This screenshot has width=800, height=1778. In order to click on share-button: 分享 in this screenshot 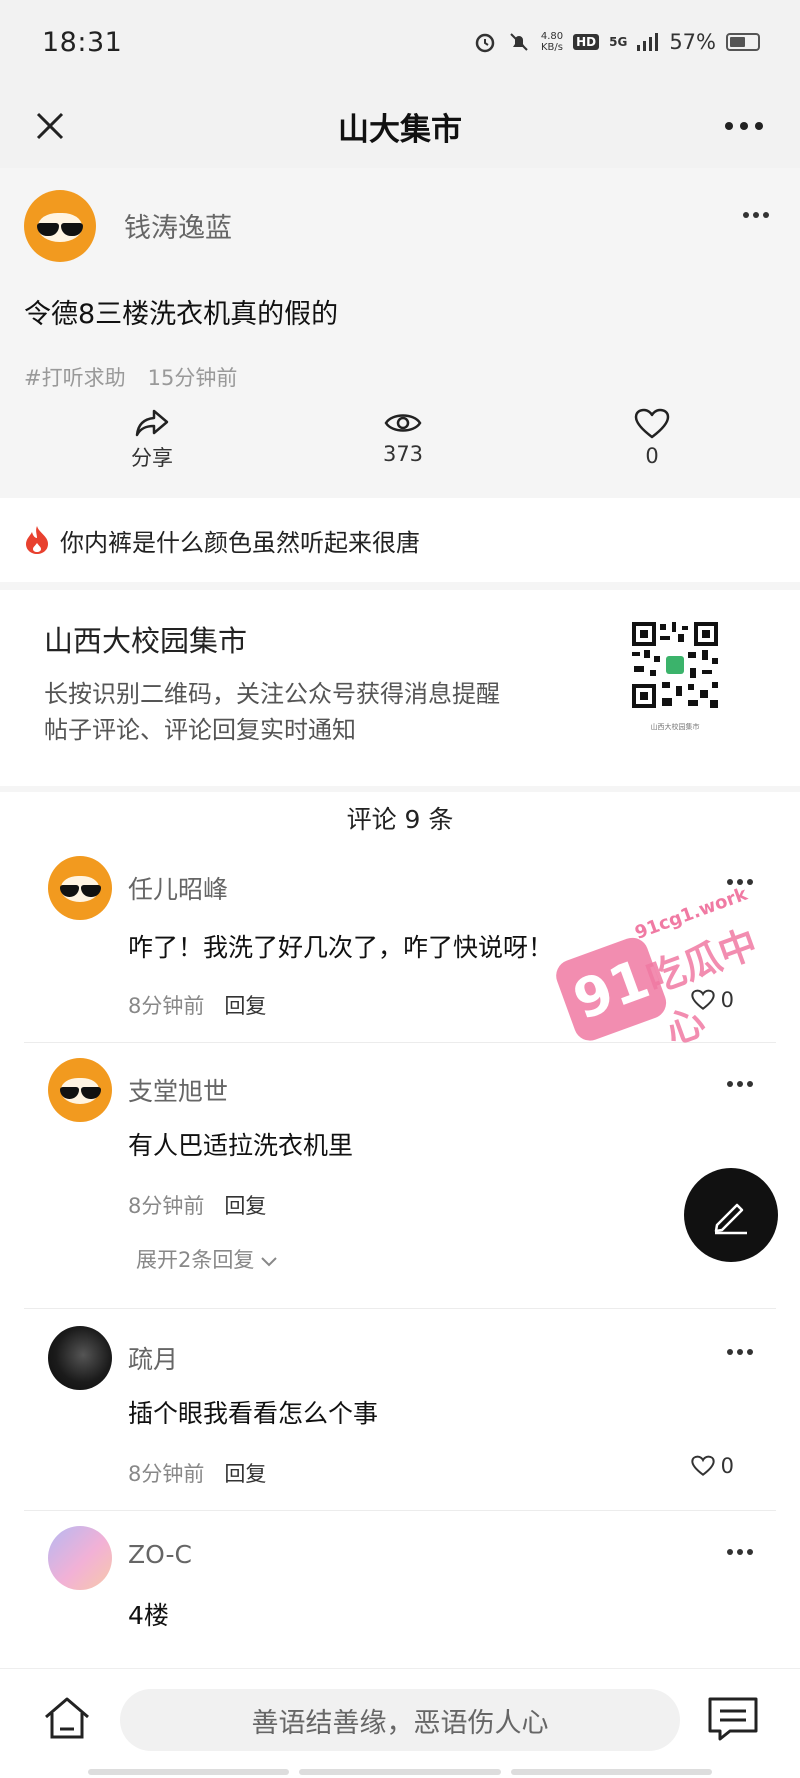, I will do `click(152, 440)`.